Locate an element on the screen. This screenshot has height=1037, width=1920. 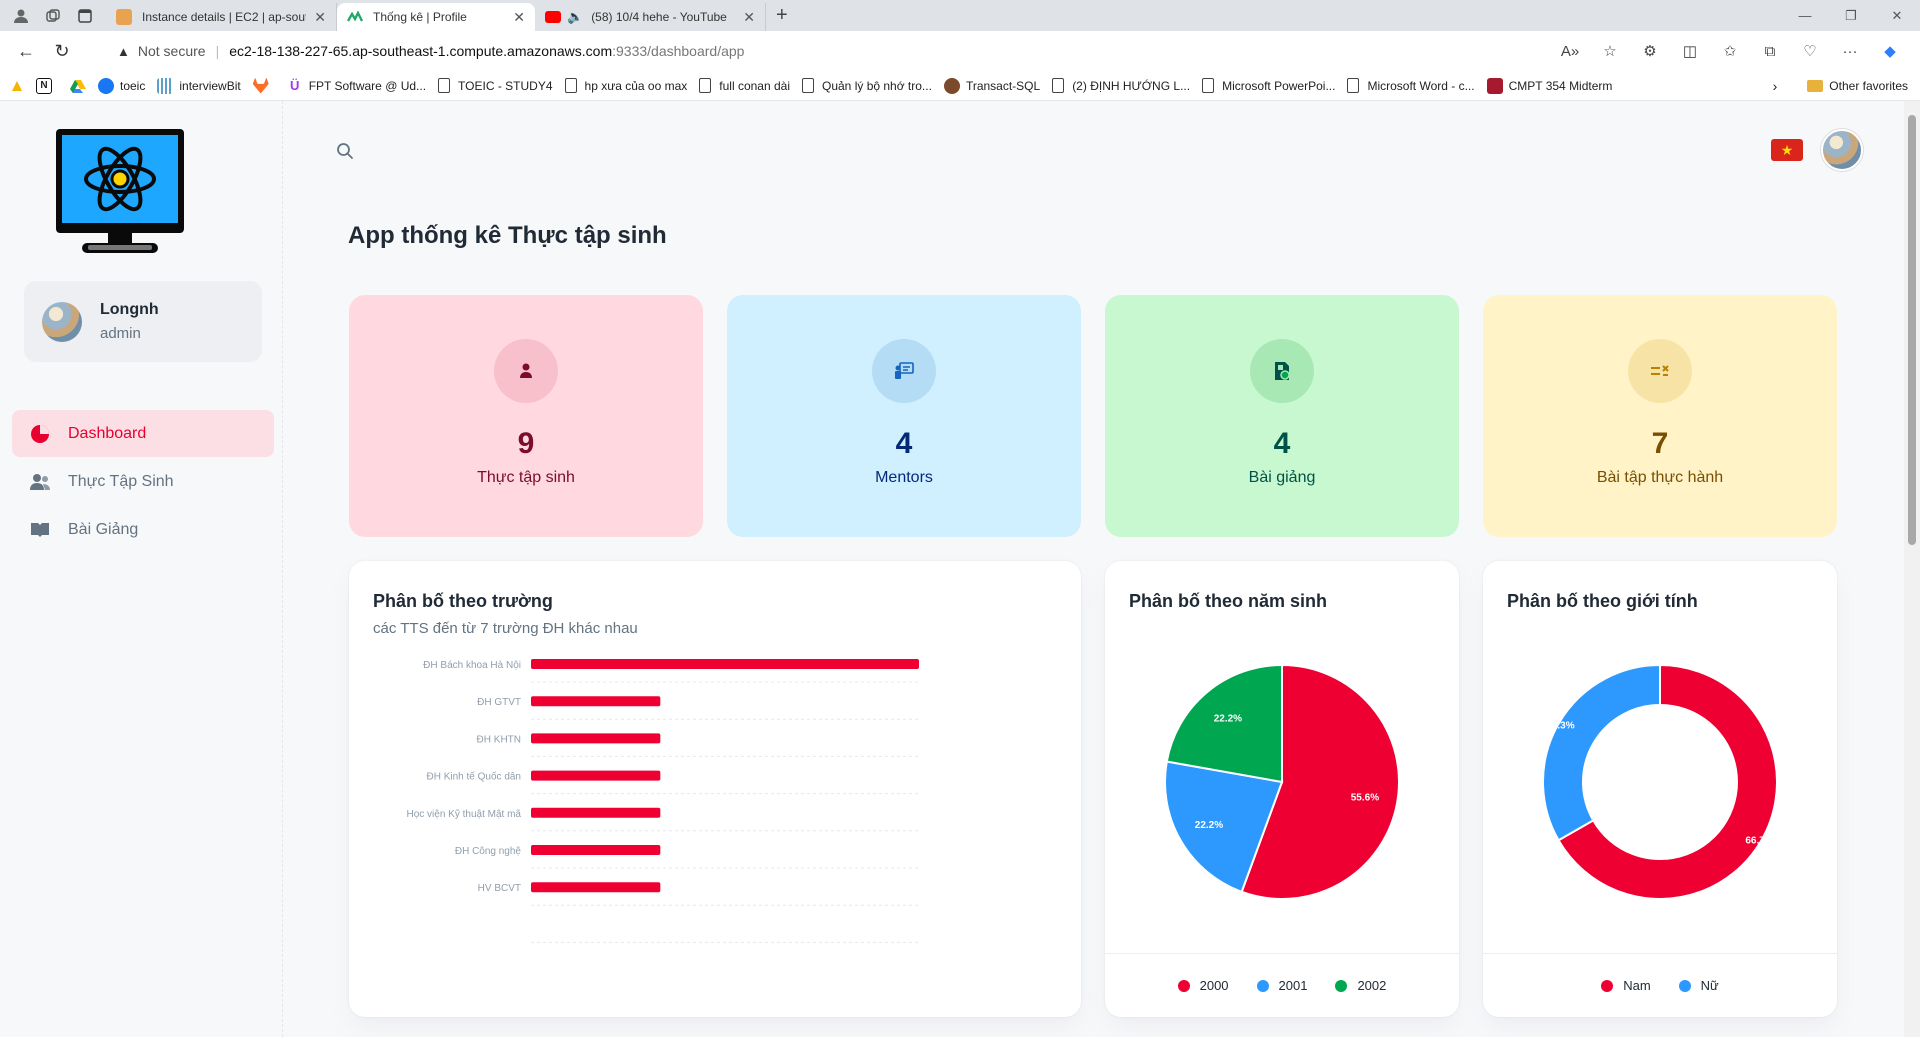
tick-label: ĐH KHTN is located at coordinates (499, 739).